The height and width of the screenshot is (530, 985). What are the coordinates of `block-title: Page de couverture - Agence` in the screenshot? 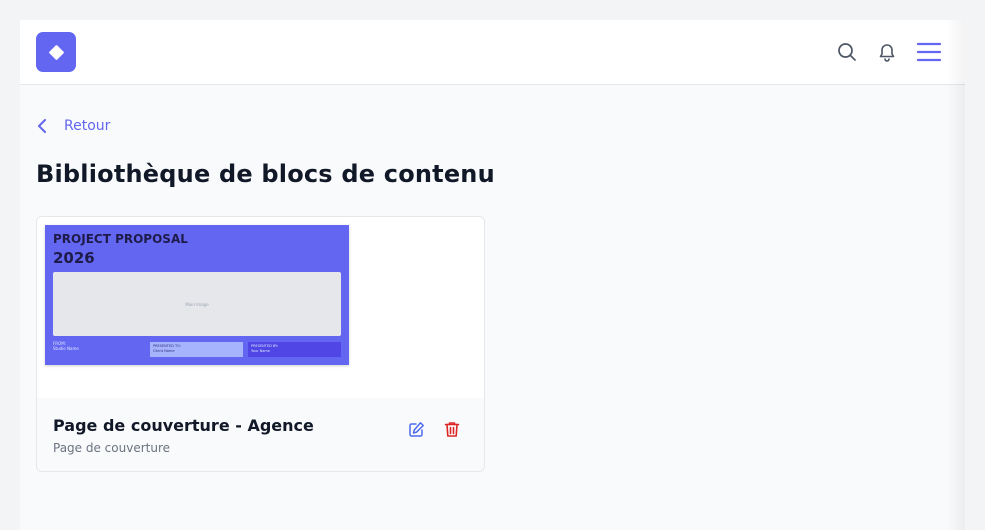 It's located at (183, 425).